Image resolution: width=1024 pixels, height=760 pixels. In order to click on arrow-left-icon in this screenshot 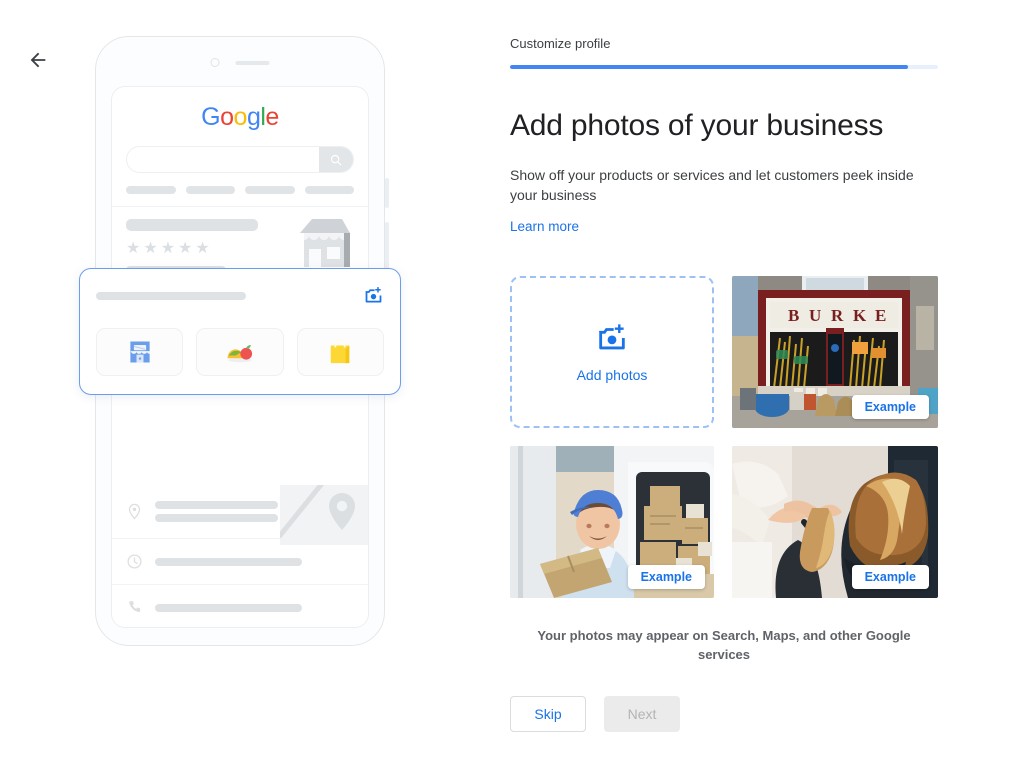, I will do `click(38, 60)`.